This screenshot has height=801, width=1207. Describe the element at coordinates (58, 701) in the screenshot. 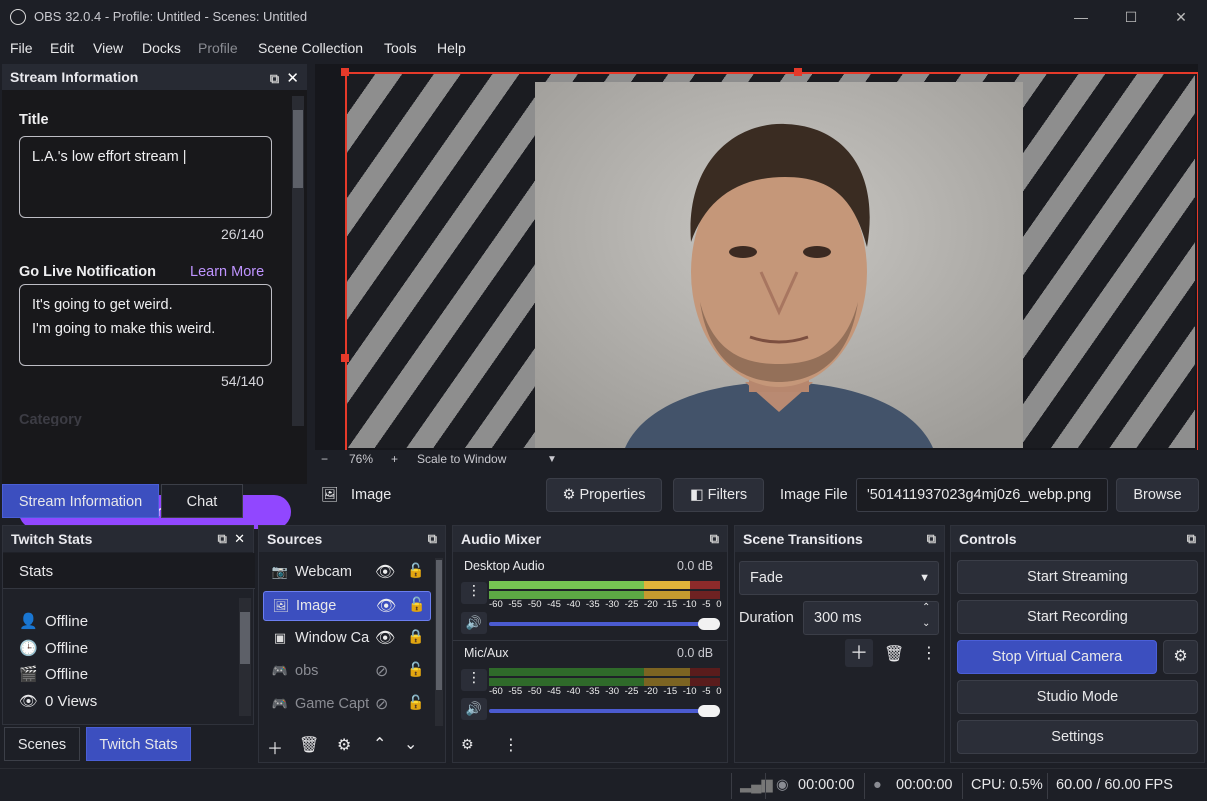

I see `stat-row: 👁 0 Views` at that location.